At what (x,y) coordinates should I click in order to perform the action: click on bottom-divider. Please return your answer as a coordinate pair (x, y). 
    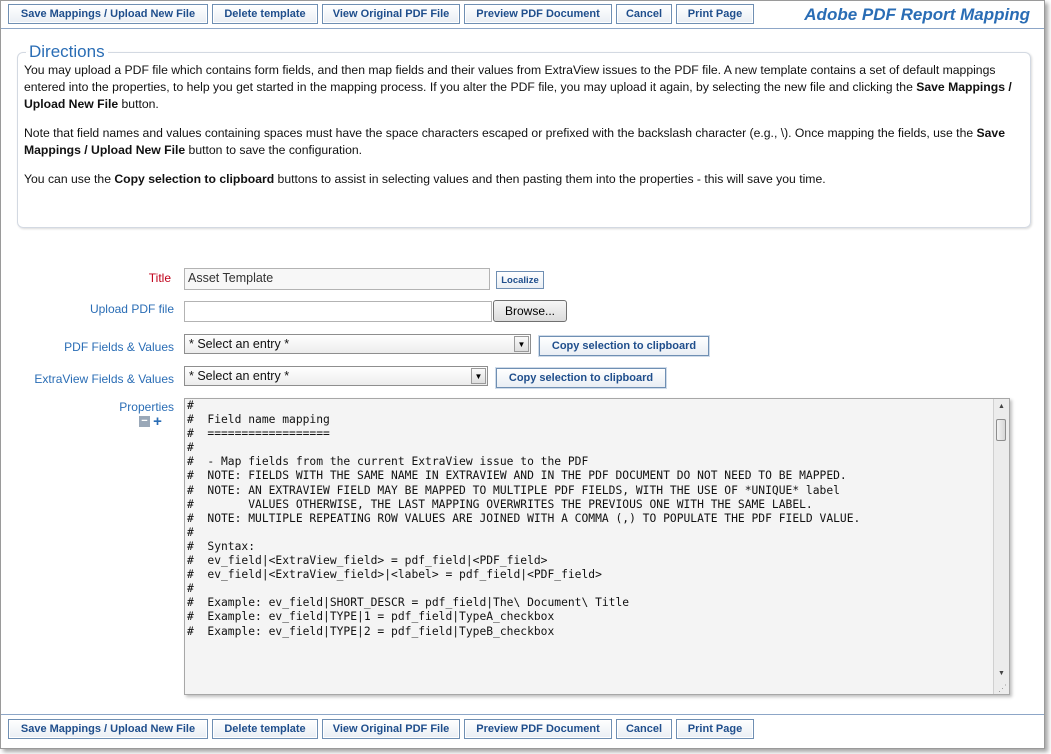
    Looking at the image, I should click on (522, 714).